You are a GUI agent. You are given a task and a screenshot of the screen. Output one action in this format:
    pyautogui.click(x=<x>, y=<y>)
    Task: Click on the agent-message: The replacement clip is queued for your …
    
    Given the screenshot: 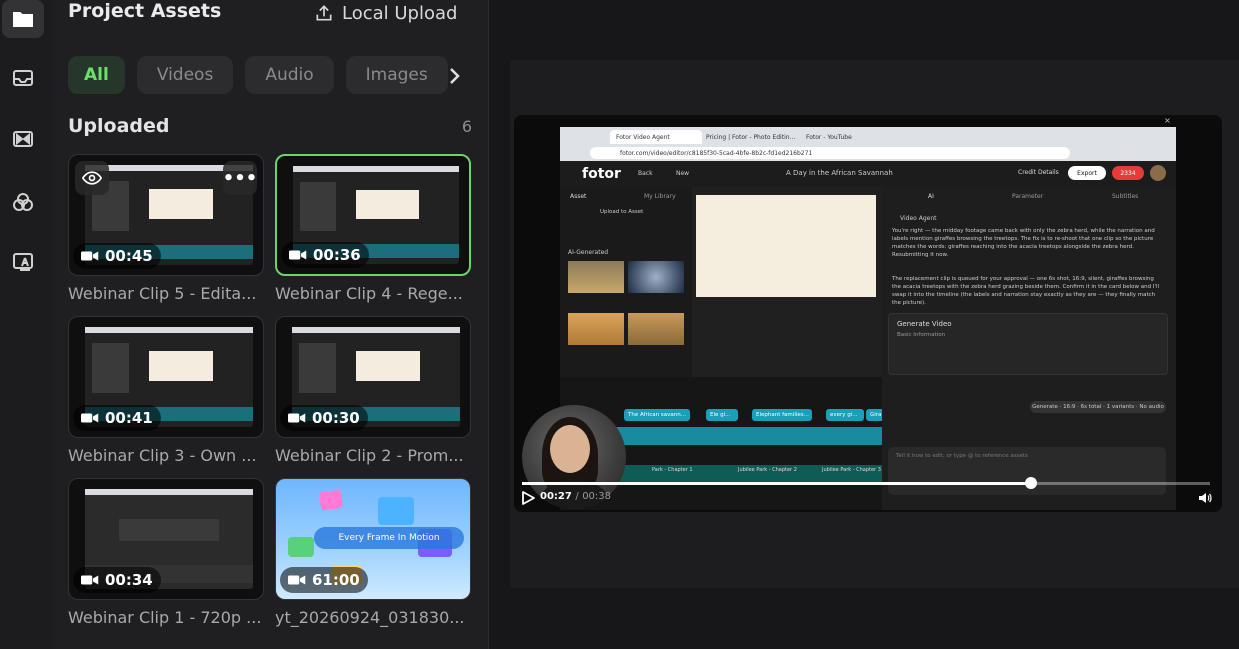 What is the action you would take?
    pyautogui.click(x=1026, y=291)
    